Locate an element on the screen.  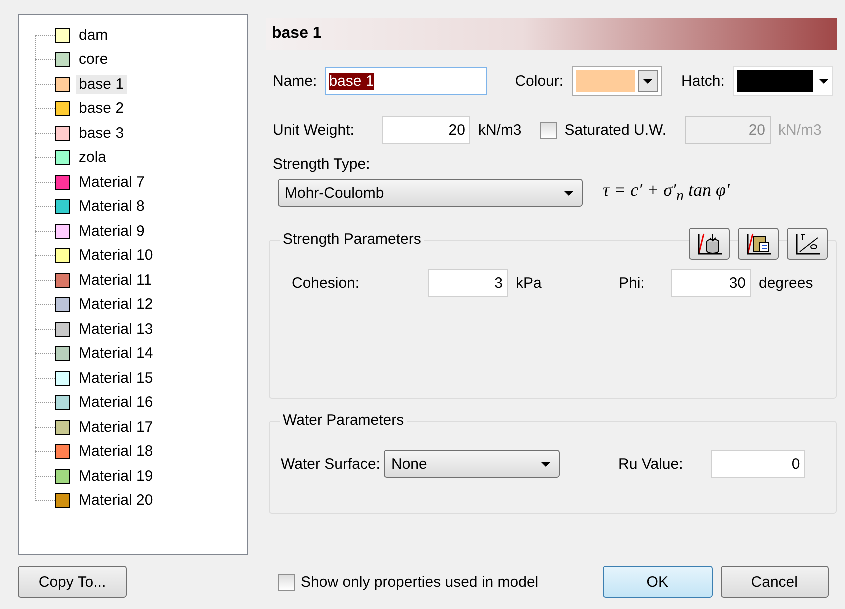
paste-tool-button is located at coordinates (758, 244).